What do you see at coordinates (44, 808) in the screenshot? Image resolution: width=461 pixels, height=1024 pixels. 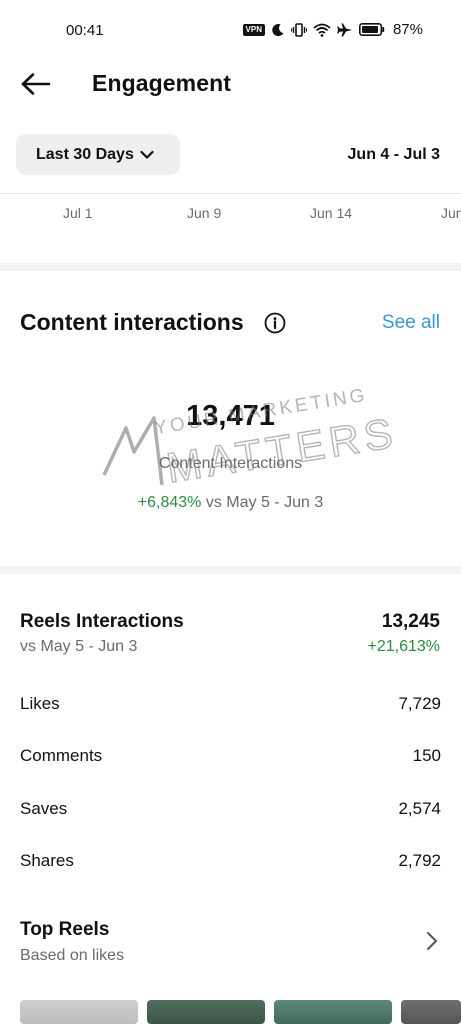 I see `metric-label: Saves` at bounding box center [44, 808].